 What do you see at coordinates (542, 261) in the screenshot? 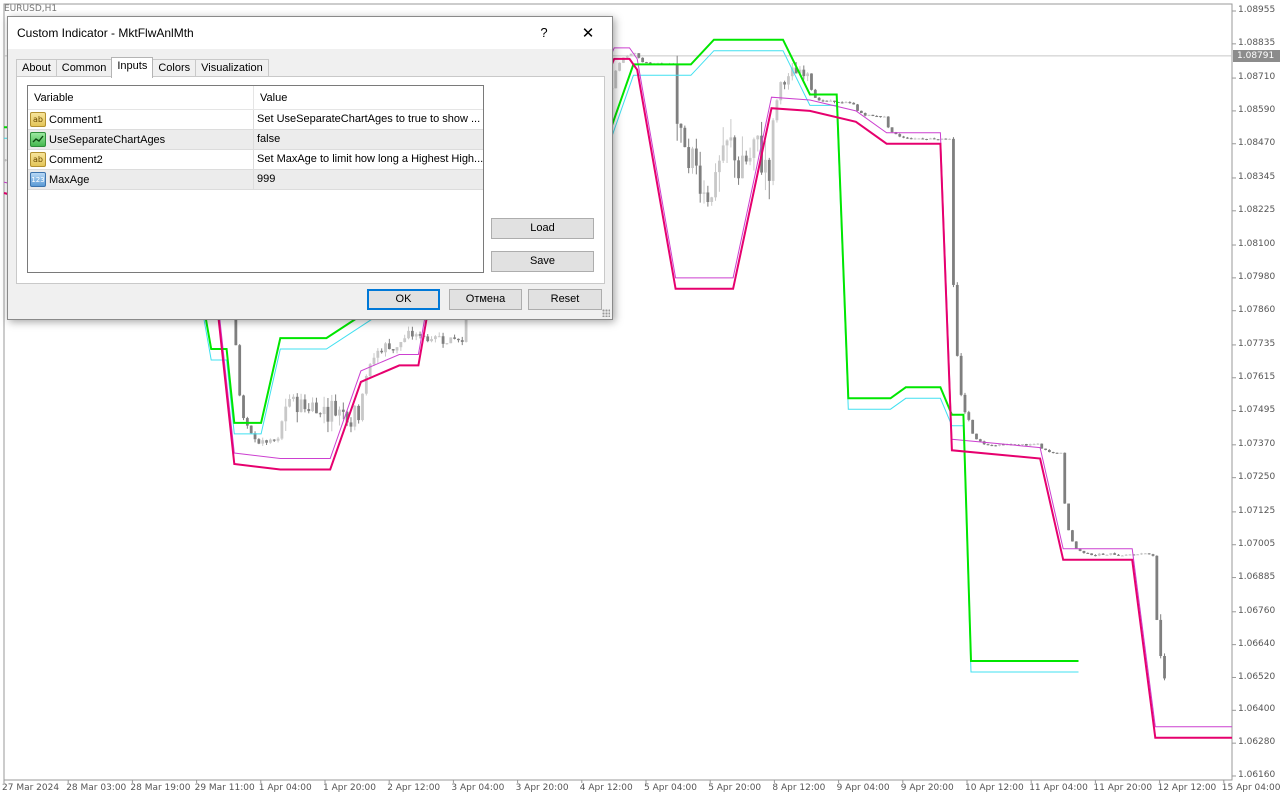
I see `save-button: Save` at bounding box center [542, 261].